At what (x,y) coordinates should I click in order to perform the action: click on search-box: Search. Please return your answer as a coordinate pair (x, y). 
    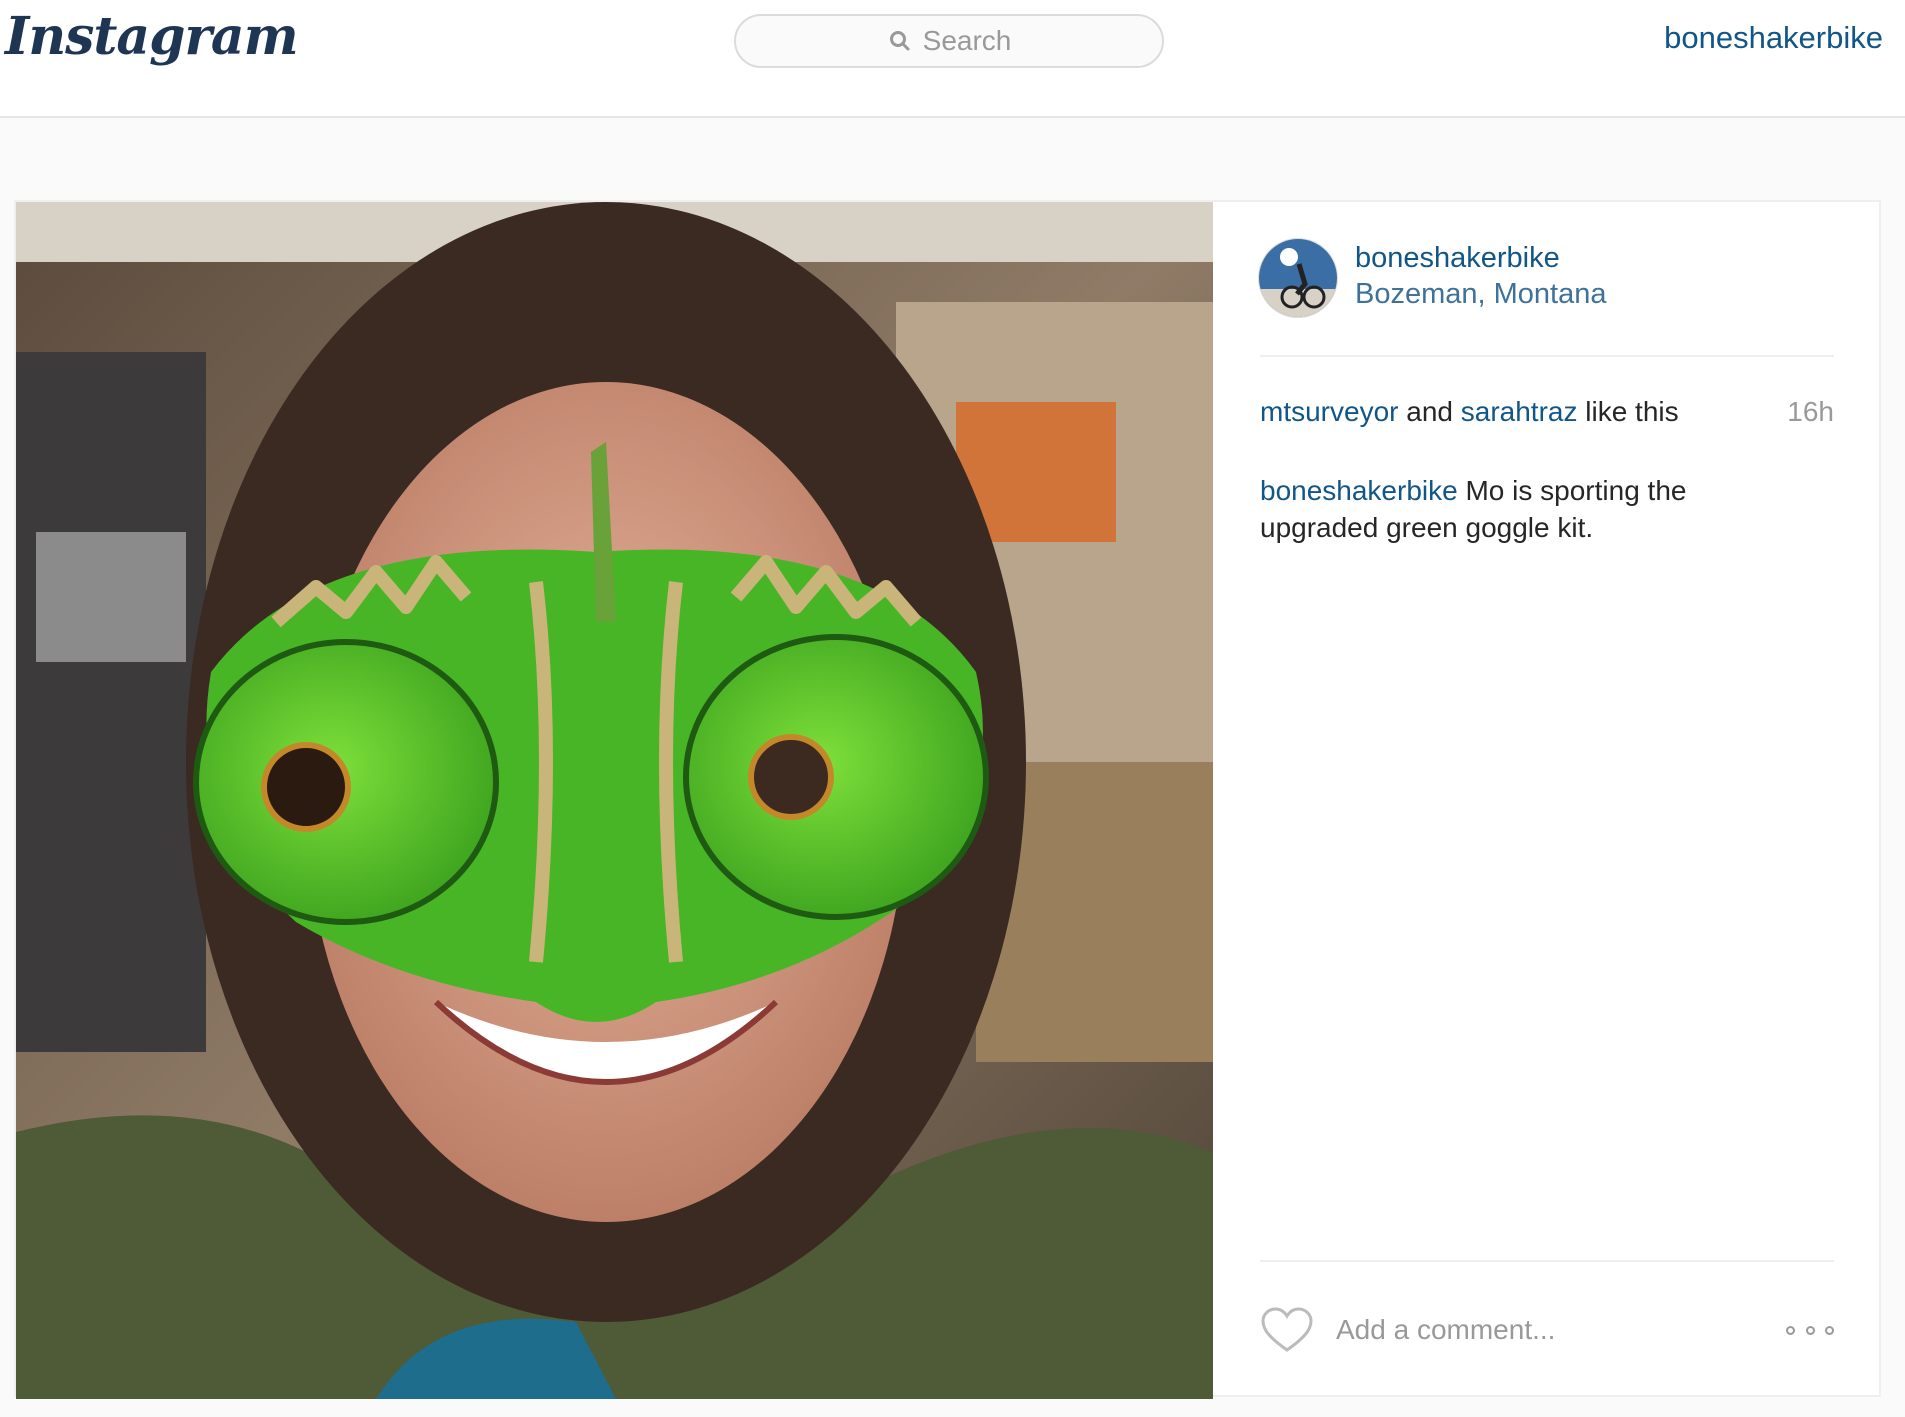
    Looking at the image, I should click on (949, 41).